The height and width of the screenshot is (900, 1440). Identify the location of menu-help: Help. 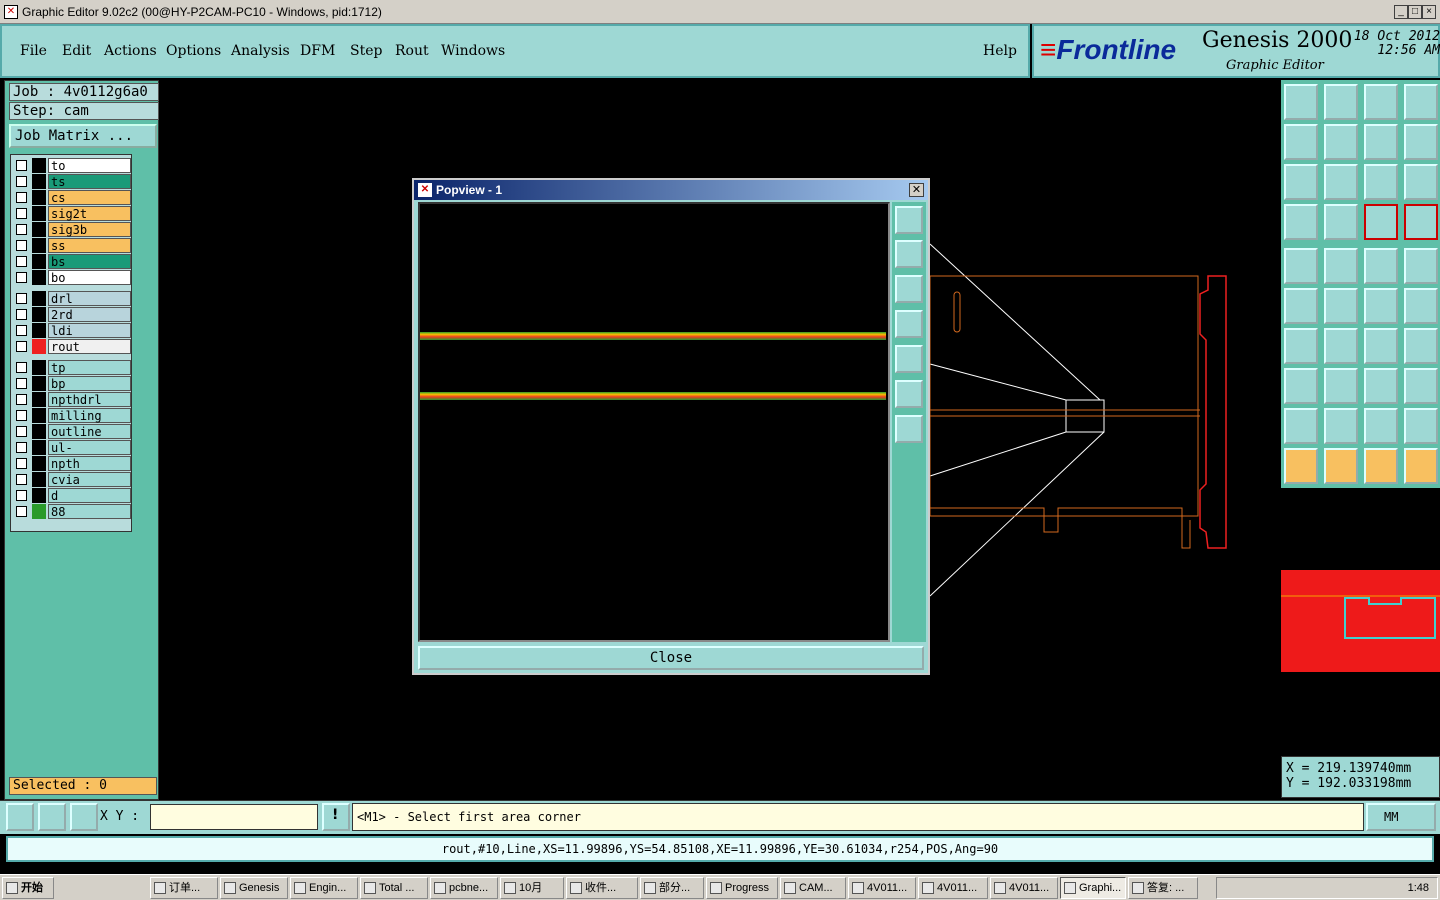
(1000, 51).